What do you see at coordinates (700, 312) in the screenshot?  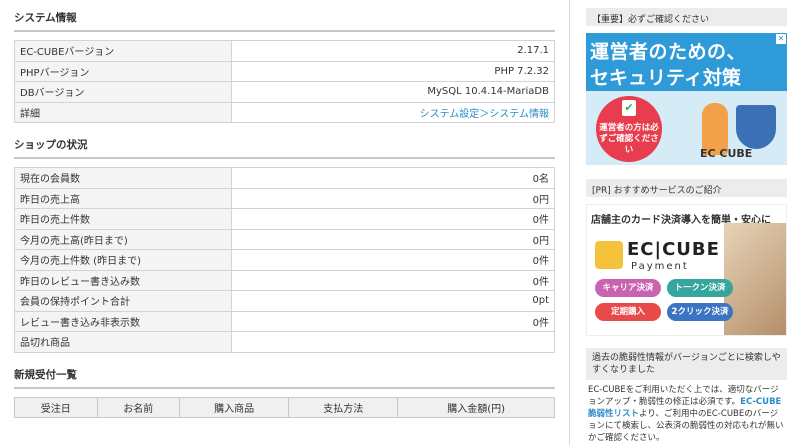 I see `pill-2click: 2クリック決済` at bounding box center [700, 312].